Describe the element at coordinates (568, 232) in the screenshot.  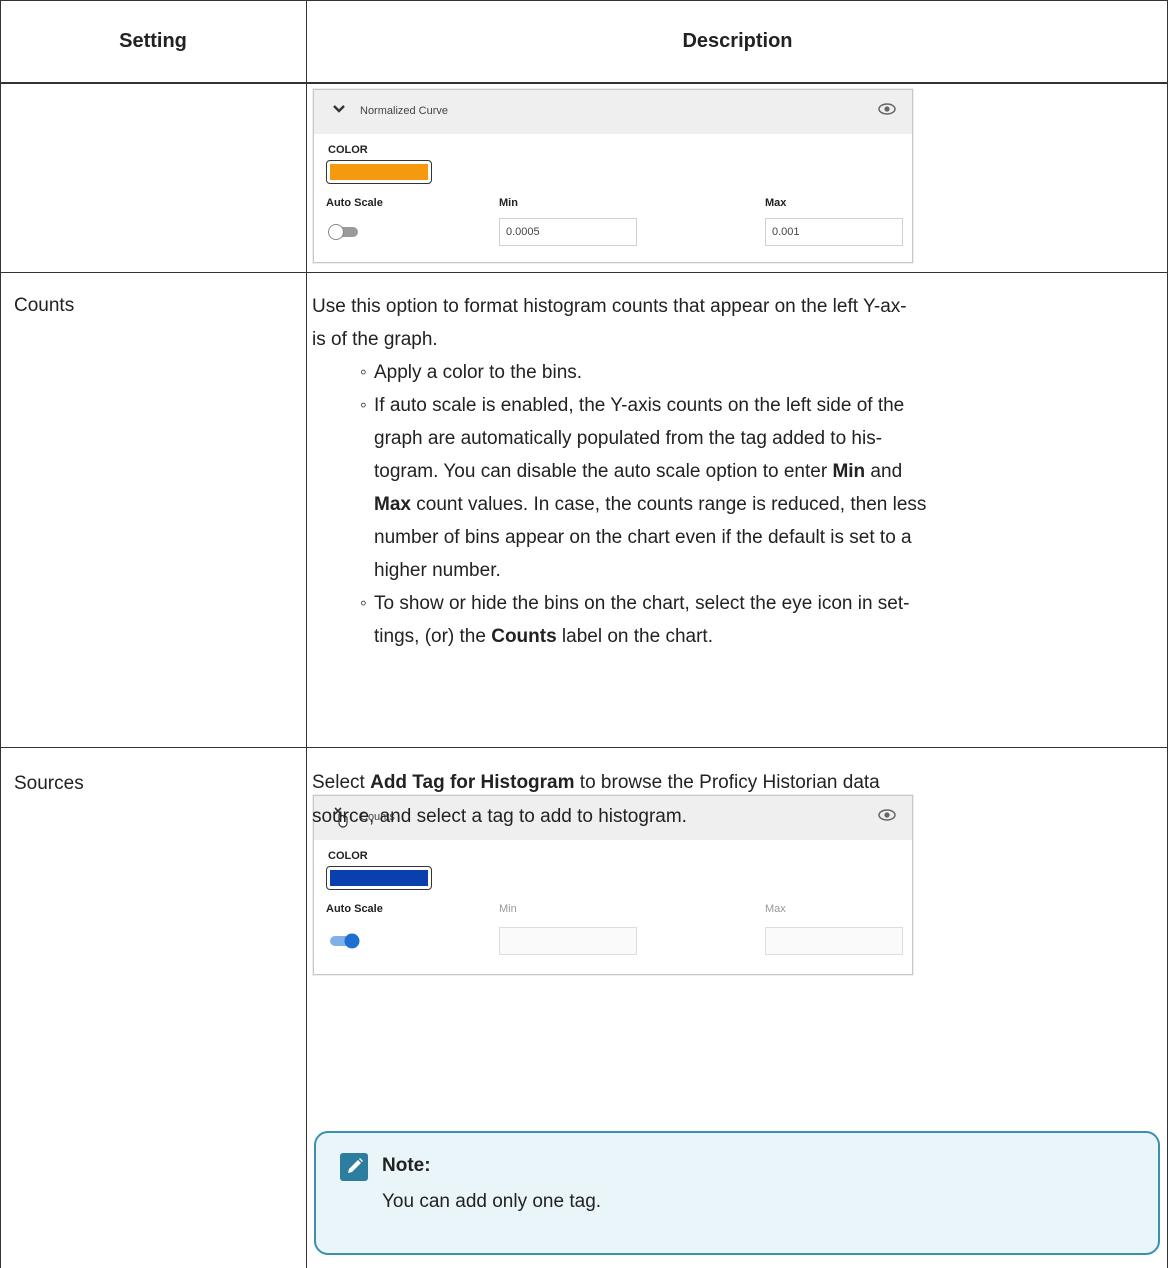
I see `min-input: 0.0005` at that location.